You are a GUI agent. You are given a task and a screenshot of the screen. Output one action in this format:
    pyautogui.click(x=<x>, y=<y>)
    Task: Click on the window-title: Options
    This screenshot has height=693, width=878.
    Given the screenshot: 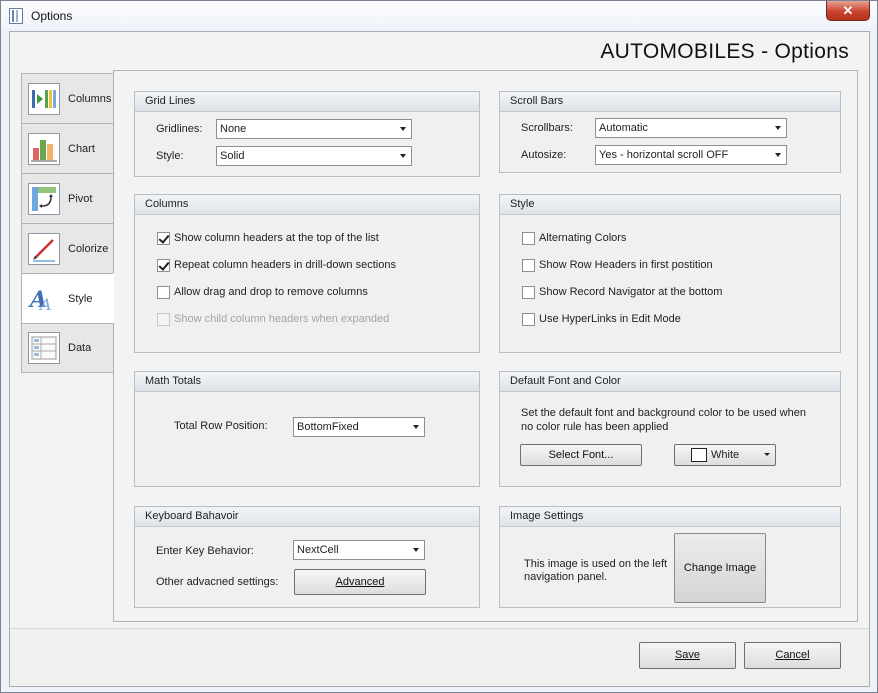 What is the action you would take?
    pyautogui.click(x=52, y=16)
    